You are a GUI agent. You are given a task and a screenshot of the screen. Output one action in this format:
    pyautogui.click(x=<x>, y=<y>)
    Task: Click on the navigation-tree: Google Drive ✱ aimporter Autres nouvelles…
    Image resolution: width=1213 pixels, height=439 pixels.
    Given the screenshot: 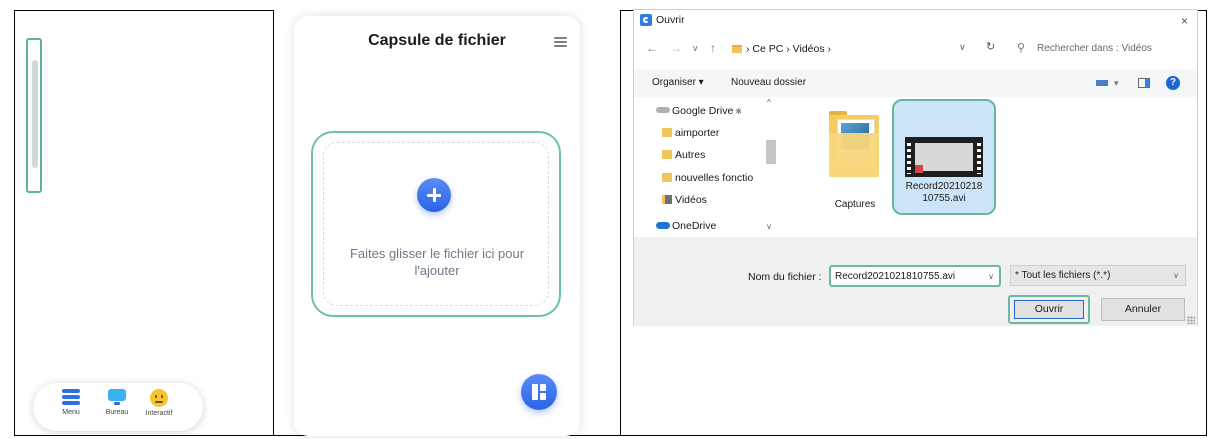 What is the action you would take?
    pyautogui.click(x=707, y=167)
    